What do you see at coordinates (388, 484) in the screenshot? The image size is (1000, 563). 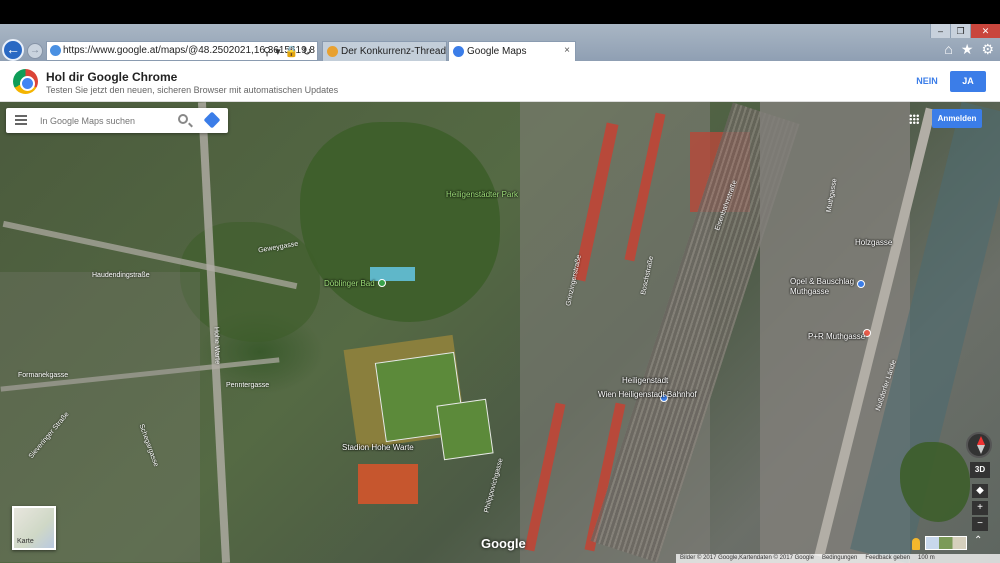 I see `tennis-courts` at bounding box center [388, 484].